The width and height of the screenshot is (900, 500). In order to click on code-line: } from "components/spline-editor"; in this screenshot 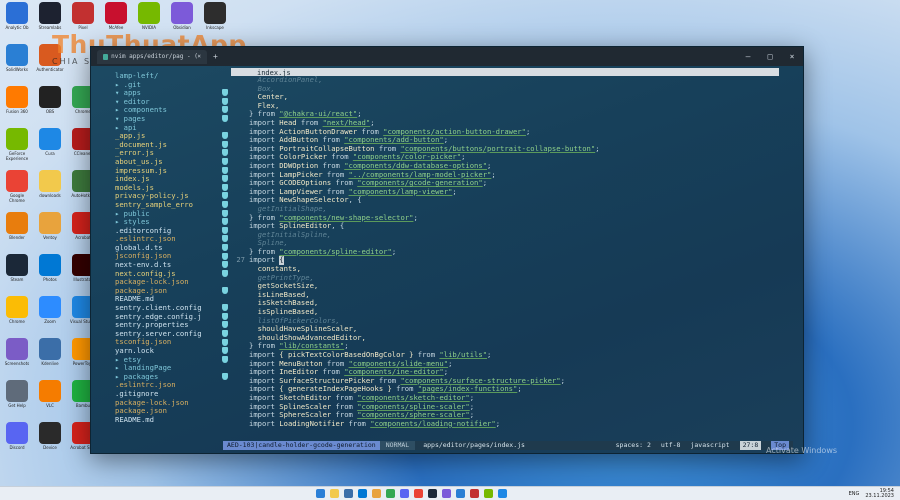, I will do `click(512, 252)`.